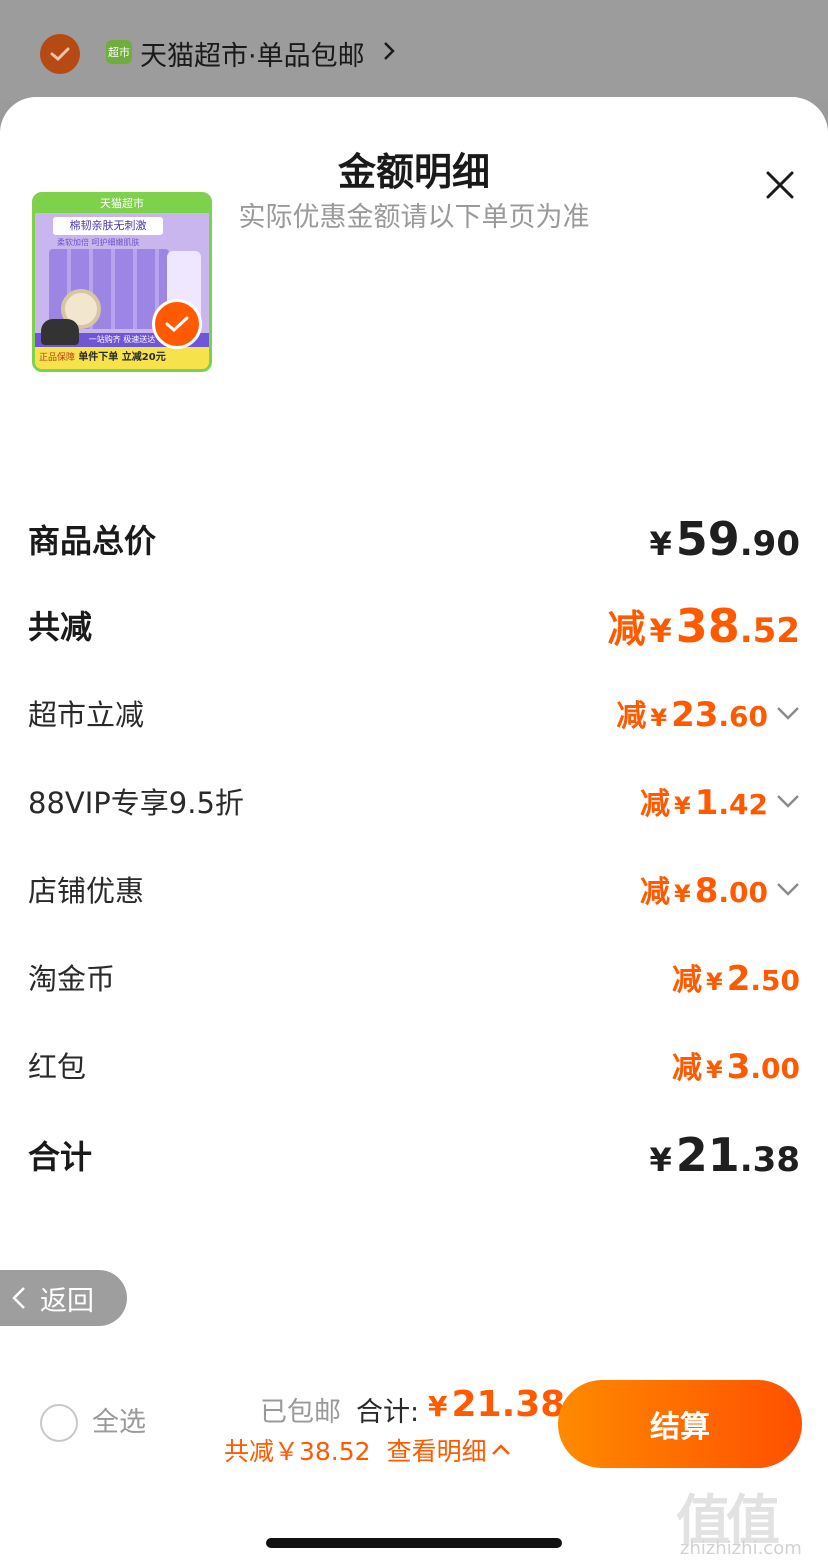  Describe the element at coordinates (67, 1301) in the screenshot. I see `back-label: 返回` at that location.